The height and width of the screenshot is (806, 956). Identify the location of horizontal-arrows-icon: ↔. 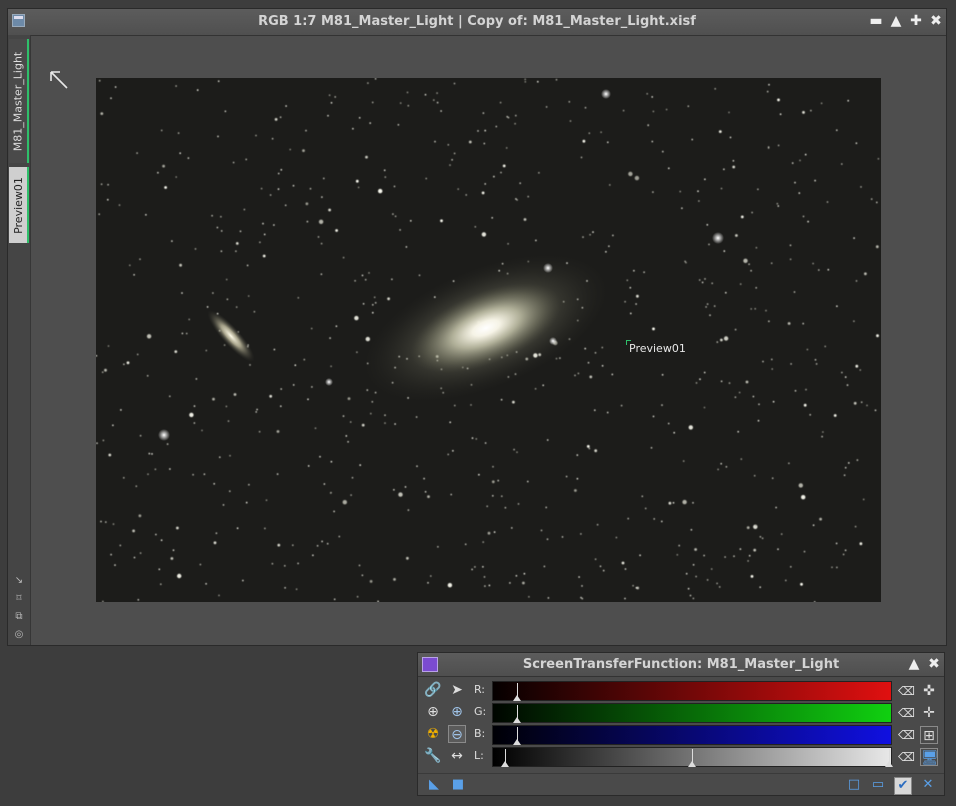
(457, 756).